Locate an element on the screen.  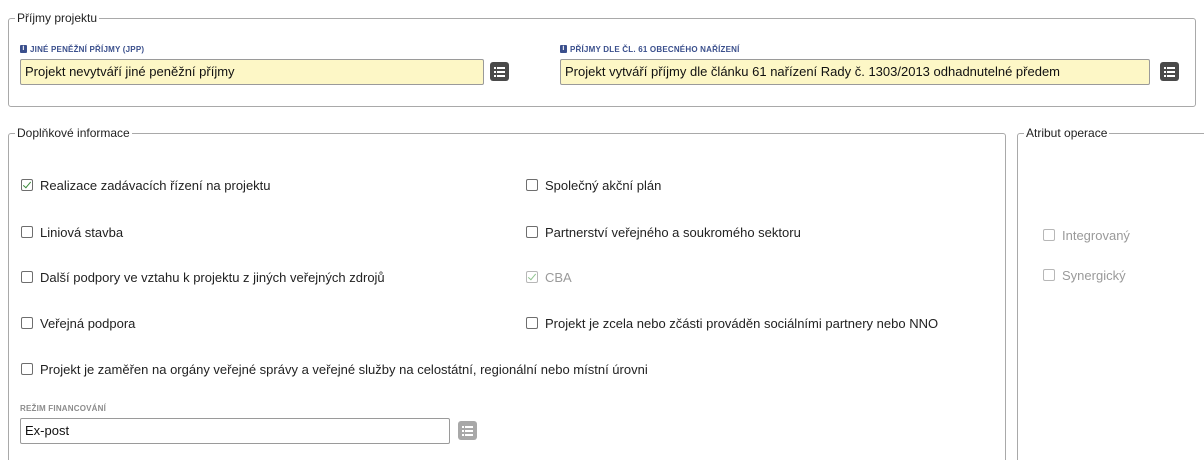
checkbox-row-linear-construction: Liniová stavba is located at coordinates (72, 232).